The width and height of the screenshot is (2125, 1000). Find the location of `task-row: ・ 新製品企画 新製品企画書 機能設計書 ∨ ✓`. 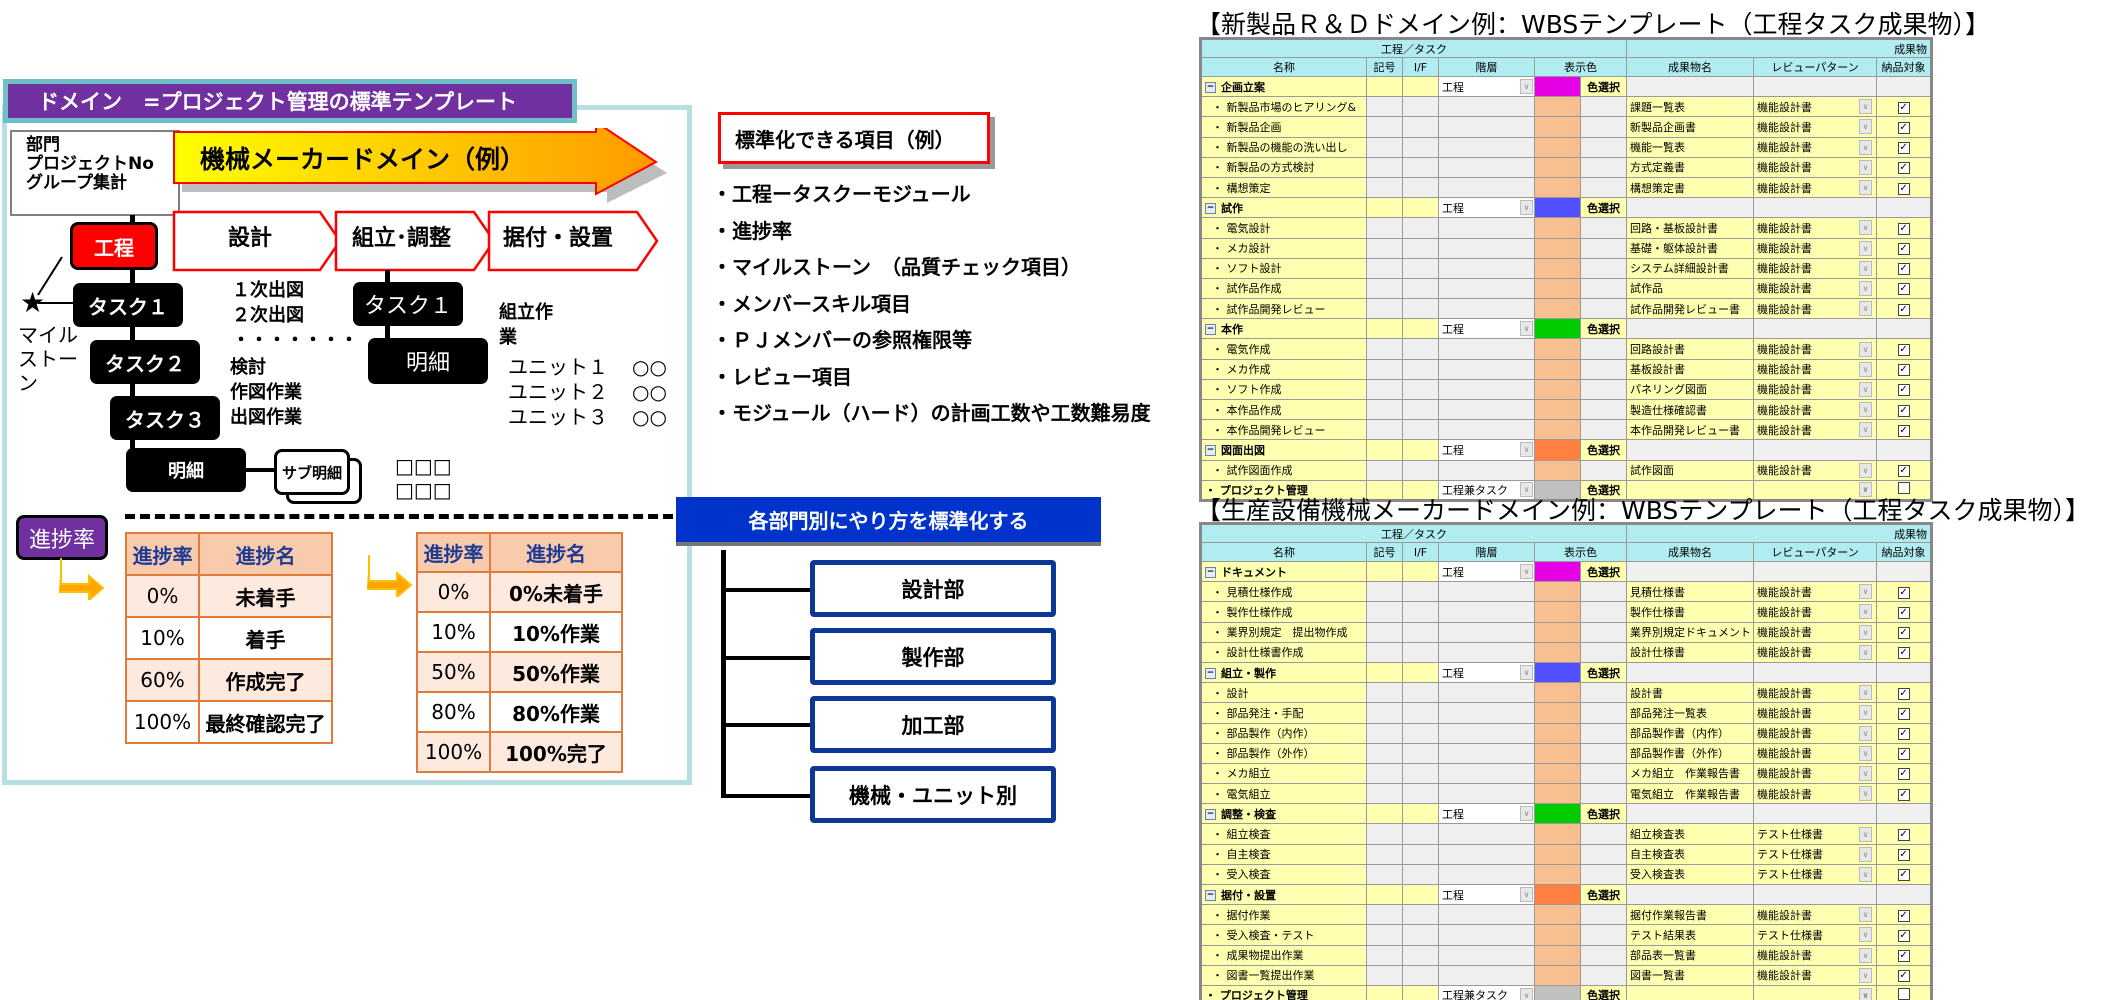

task-row: ・ 新製品企画 新製品企画書 機能設計書 ∨ ✓ is located at coordinates (1566, 127).